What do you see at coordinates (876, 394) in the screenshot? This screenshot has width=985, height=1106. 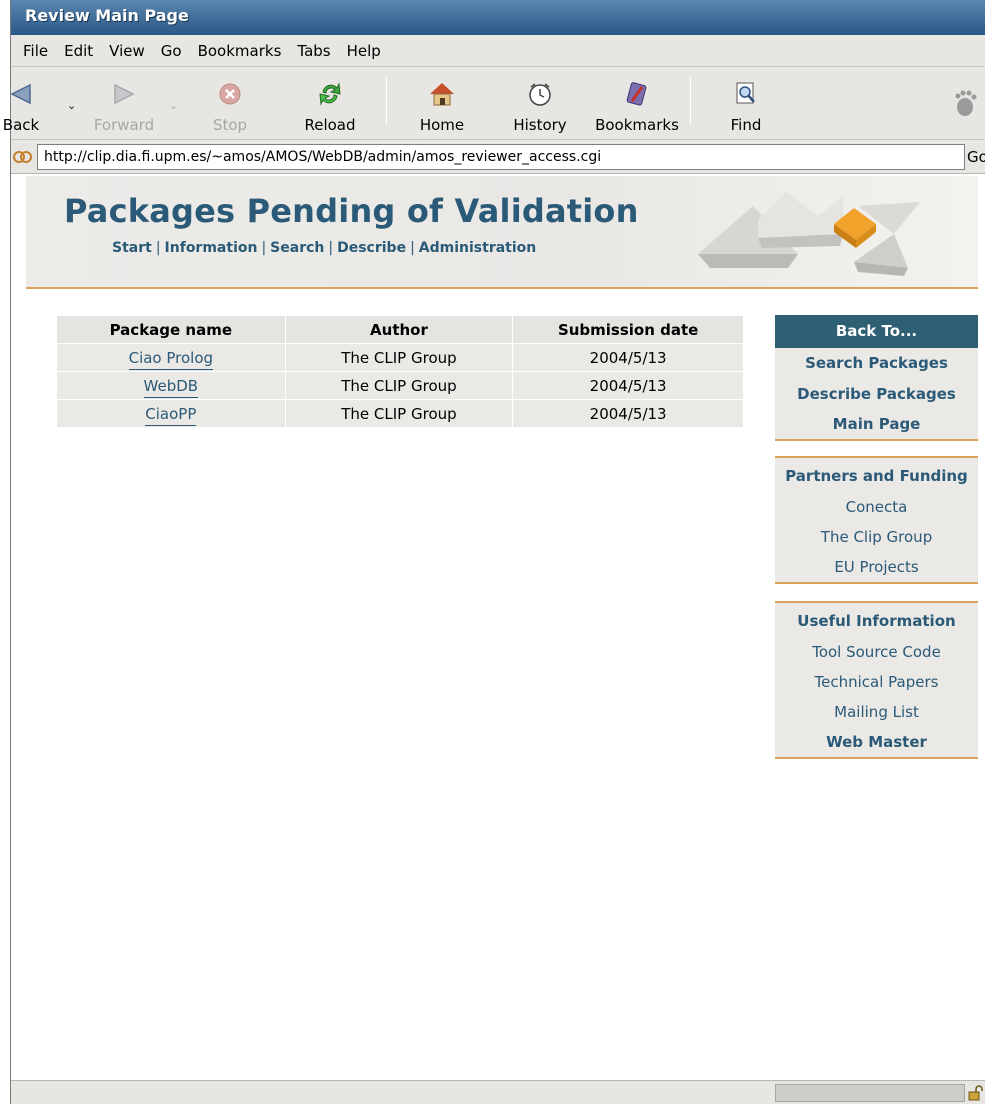 I see `describe-packages-link: Describe Packages` at bounding box center [876, 394].